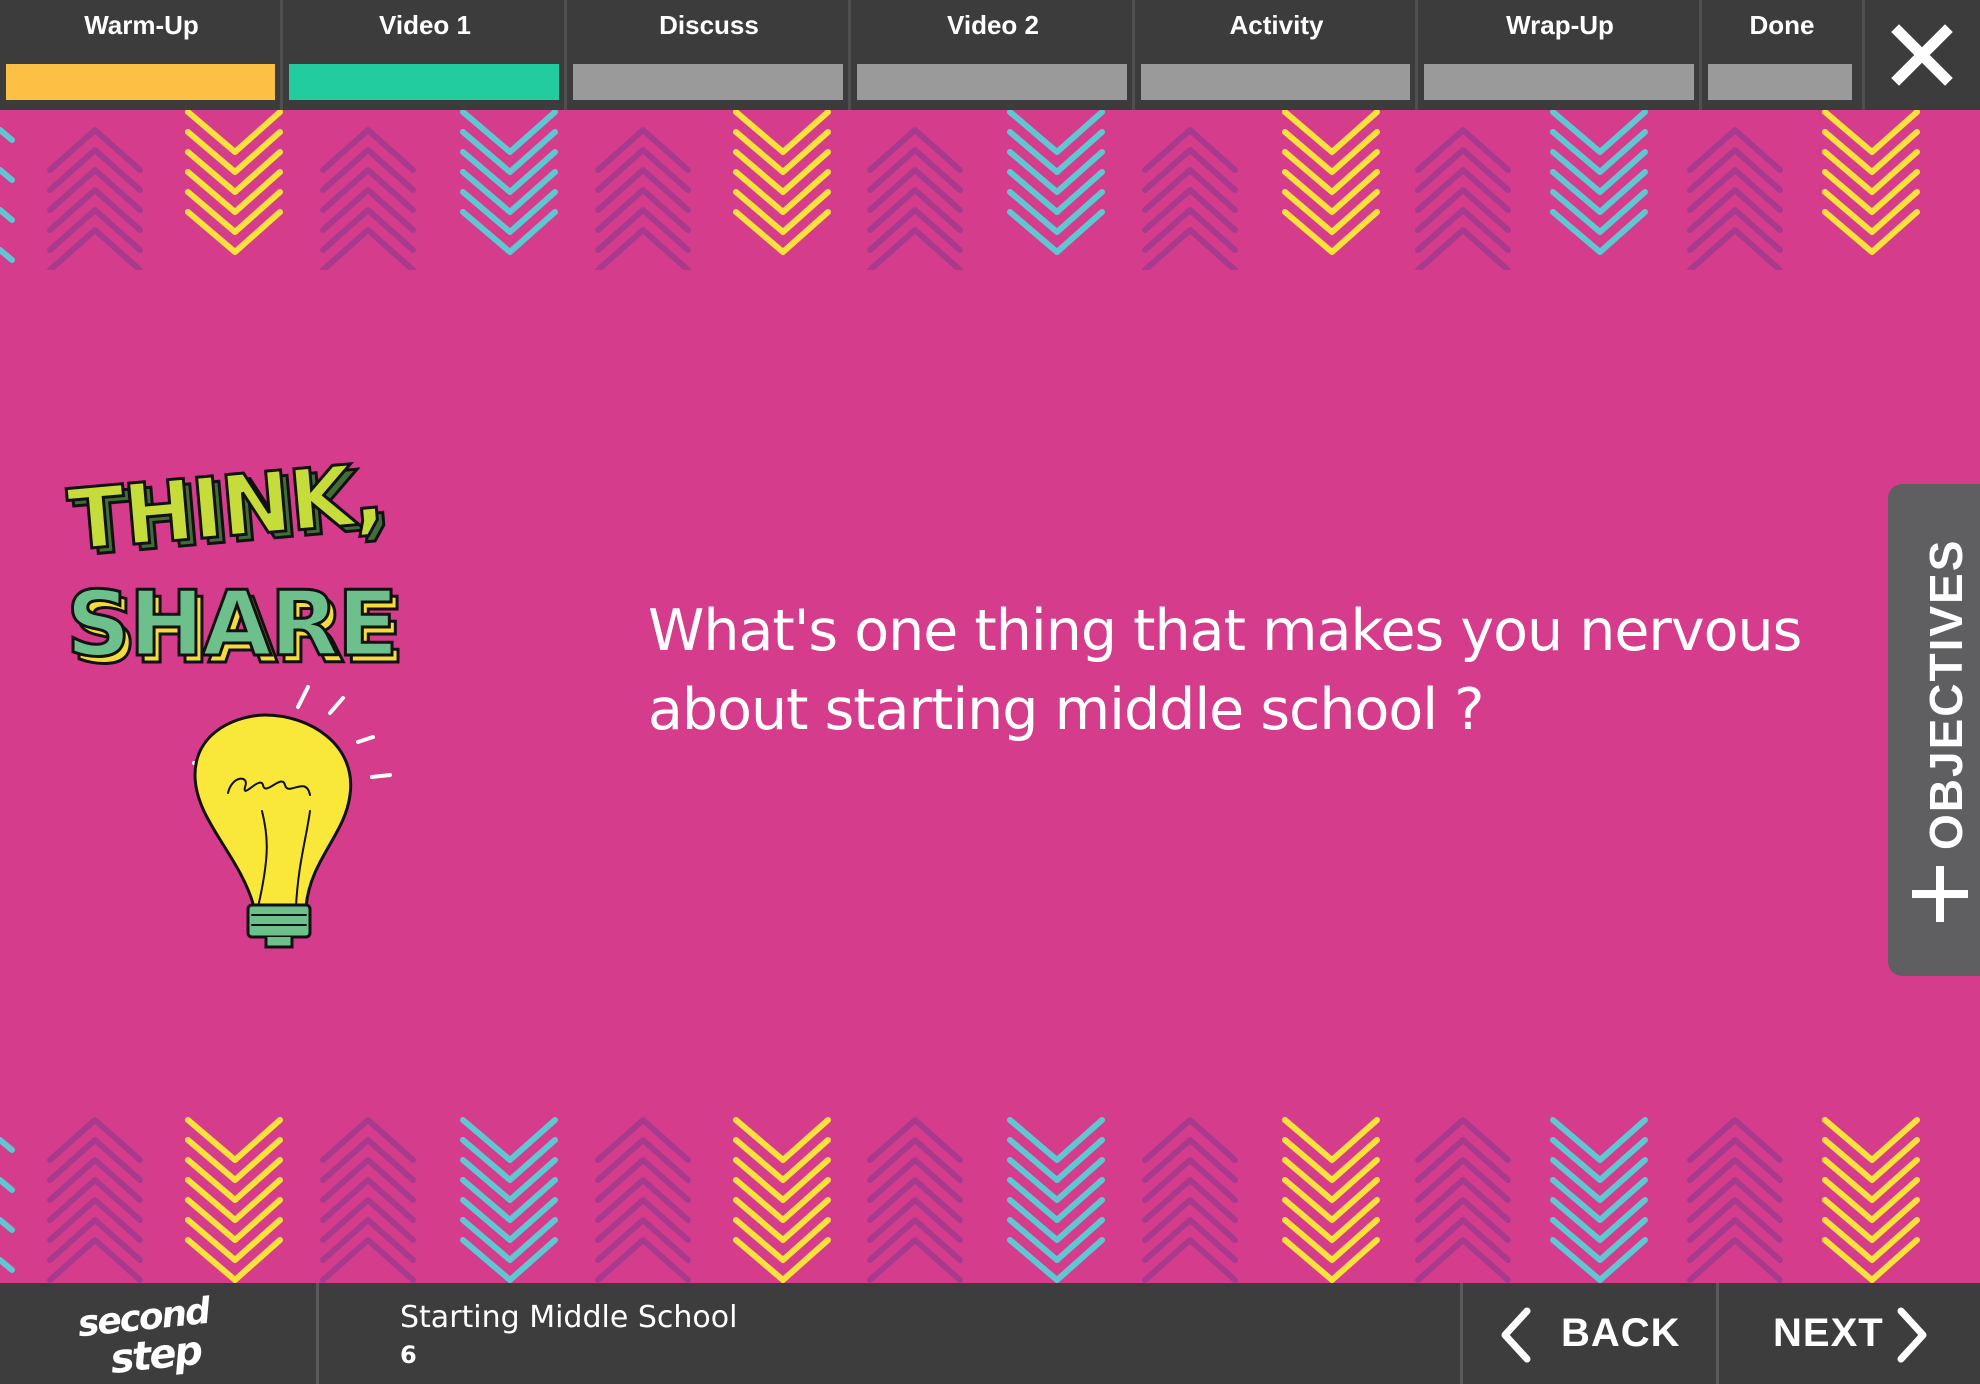 The height and width of the screenshot is (1384, 1980). I want to click on tab-label: Discuss, so click(709, 25).